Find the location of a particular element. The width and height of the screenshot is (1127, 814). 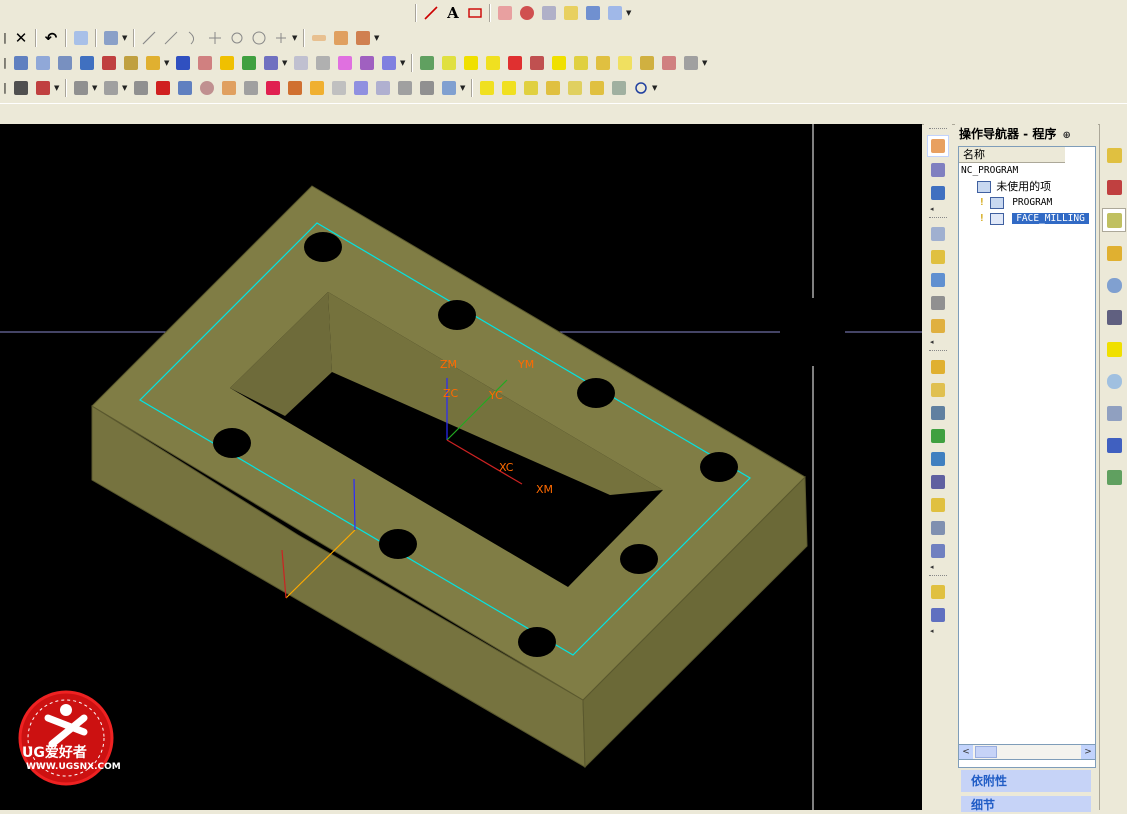

surface-view-icon is located at coordinates (405, 88).